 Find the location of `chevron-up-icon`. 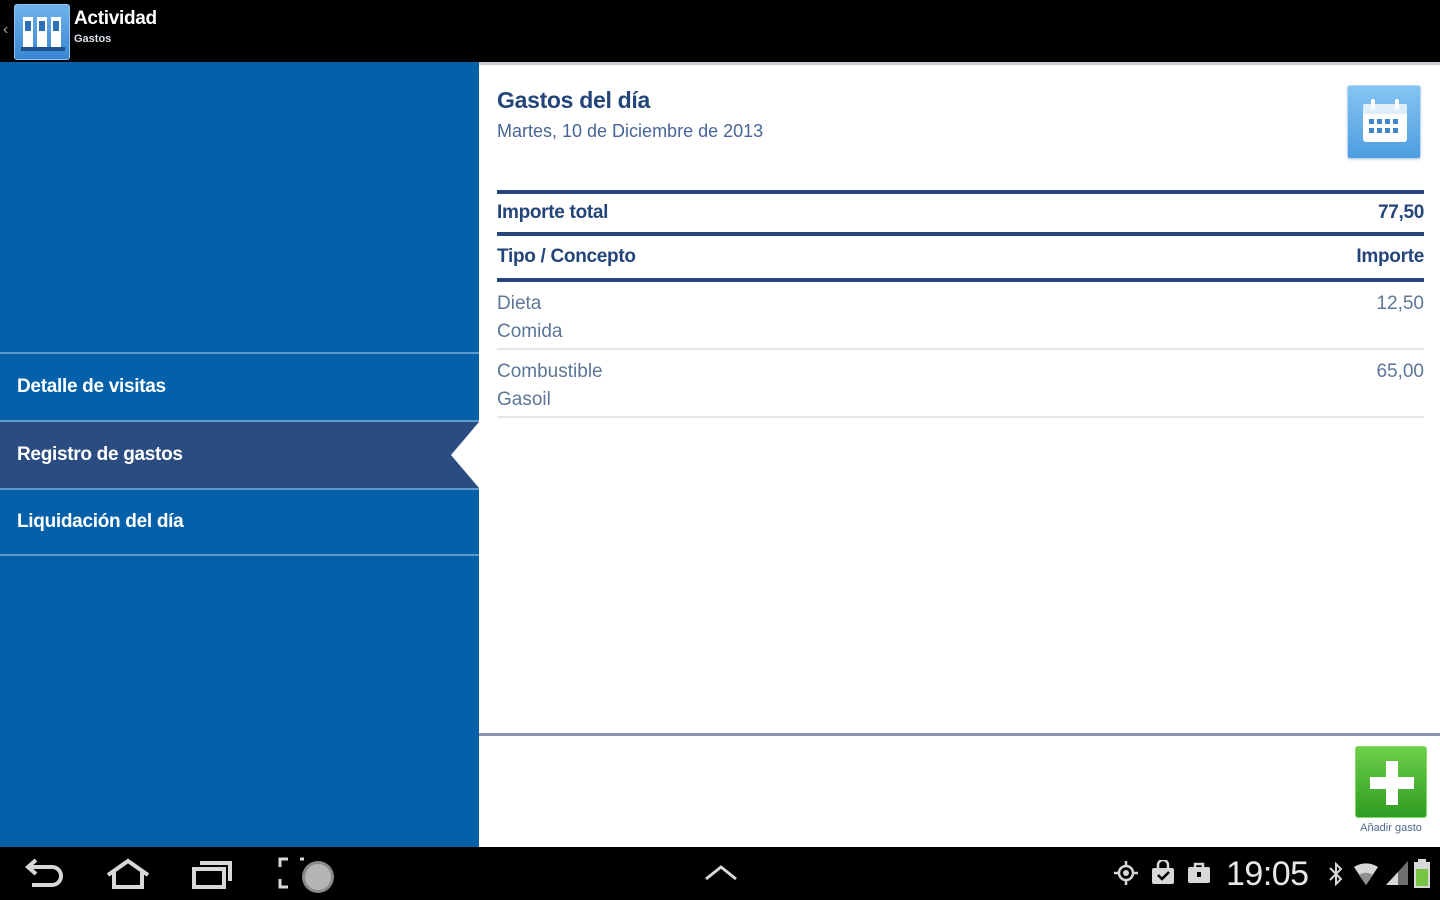

chevron-up-icon is located at coordinates (721, 874).